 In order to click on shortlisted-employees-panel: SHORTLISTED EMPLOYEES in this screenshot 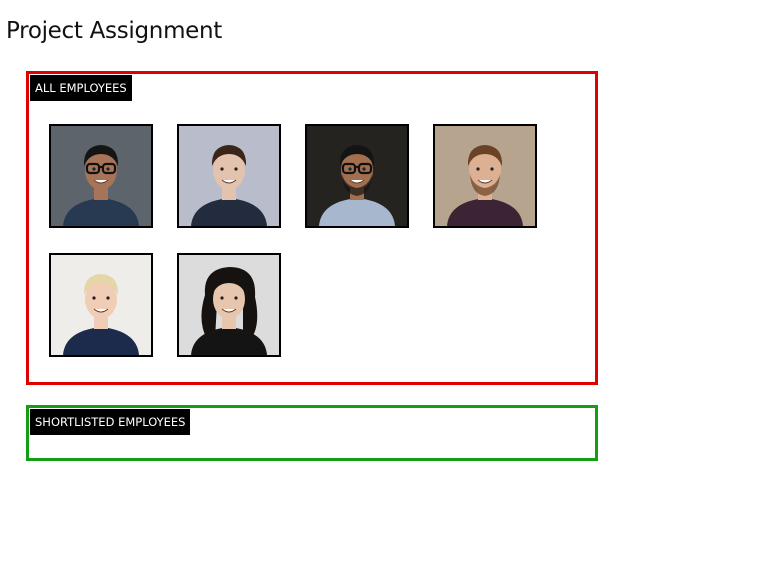, I will do `click(312, 433)`.